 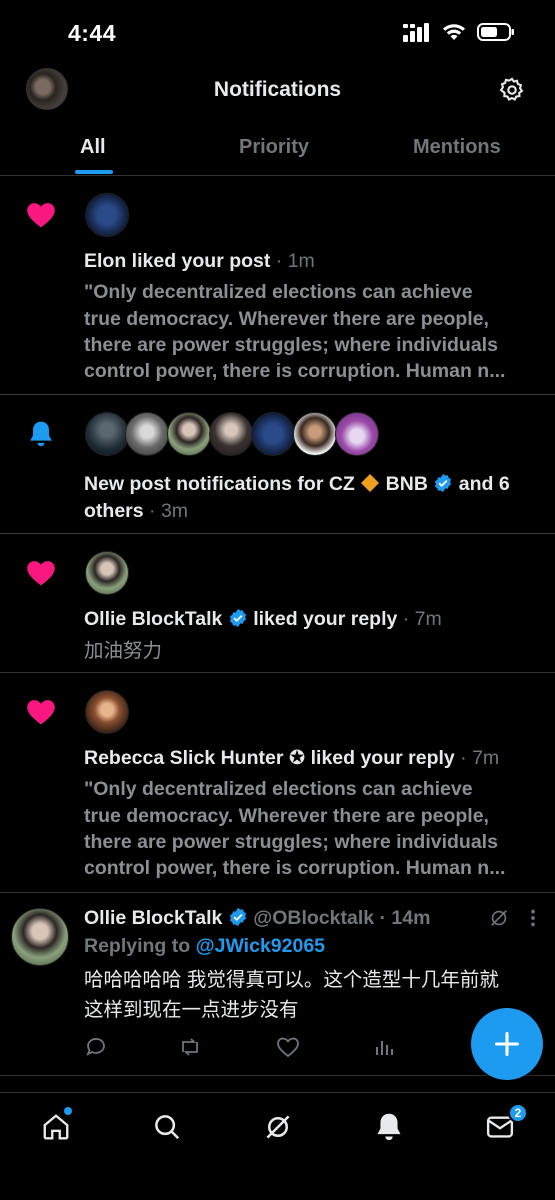 I want to click on settings-button, so click(x=512, y=90).